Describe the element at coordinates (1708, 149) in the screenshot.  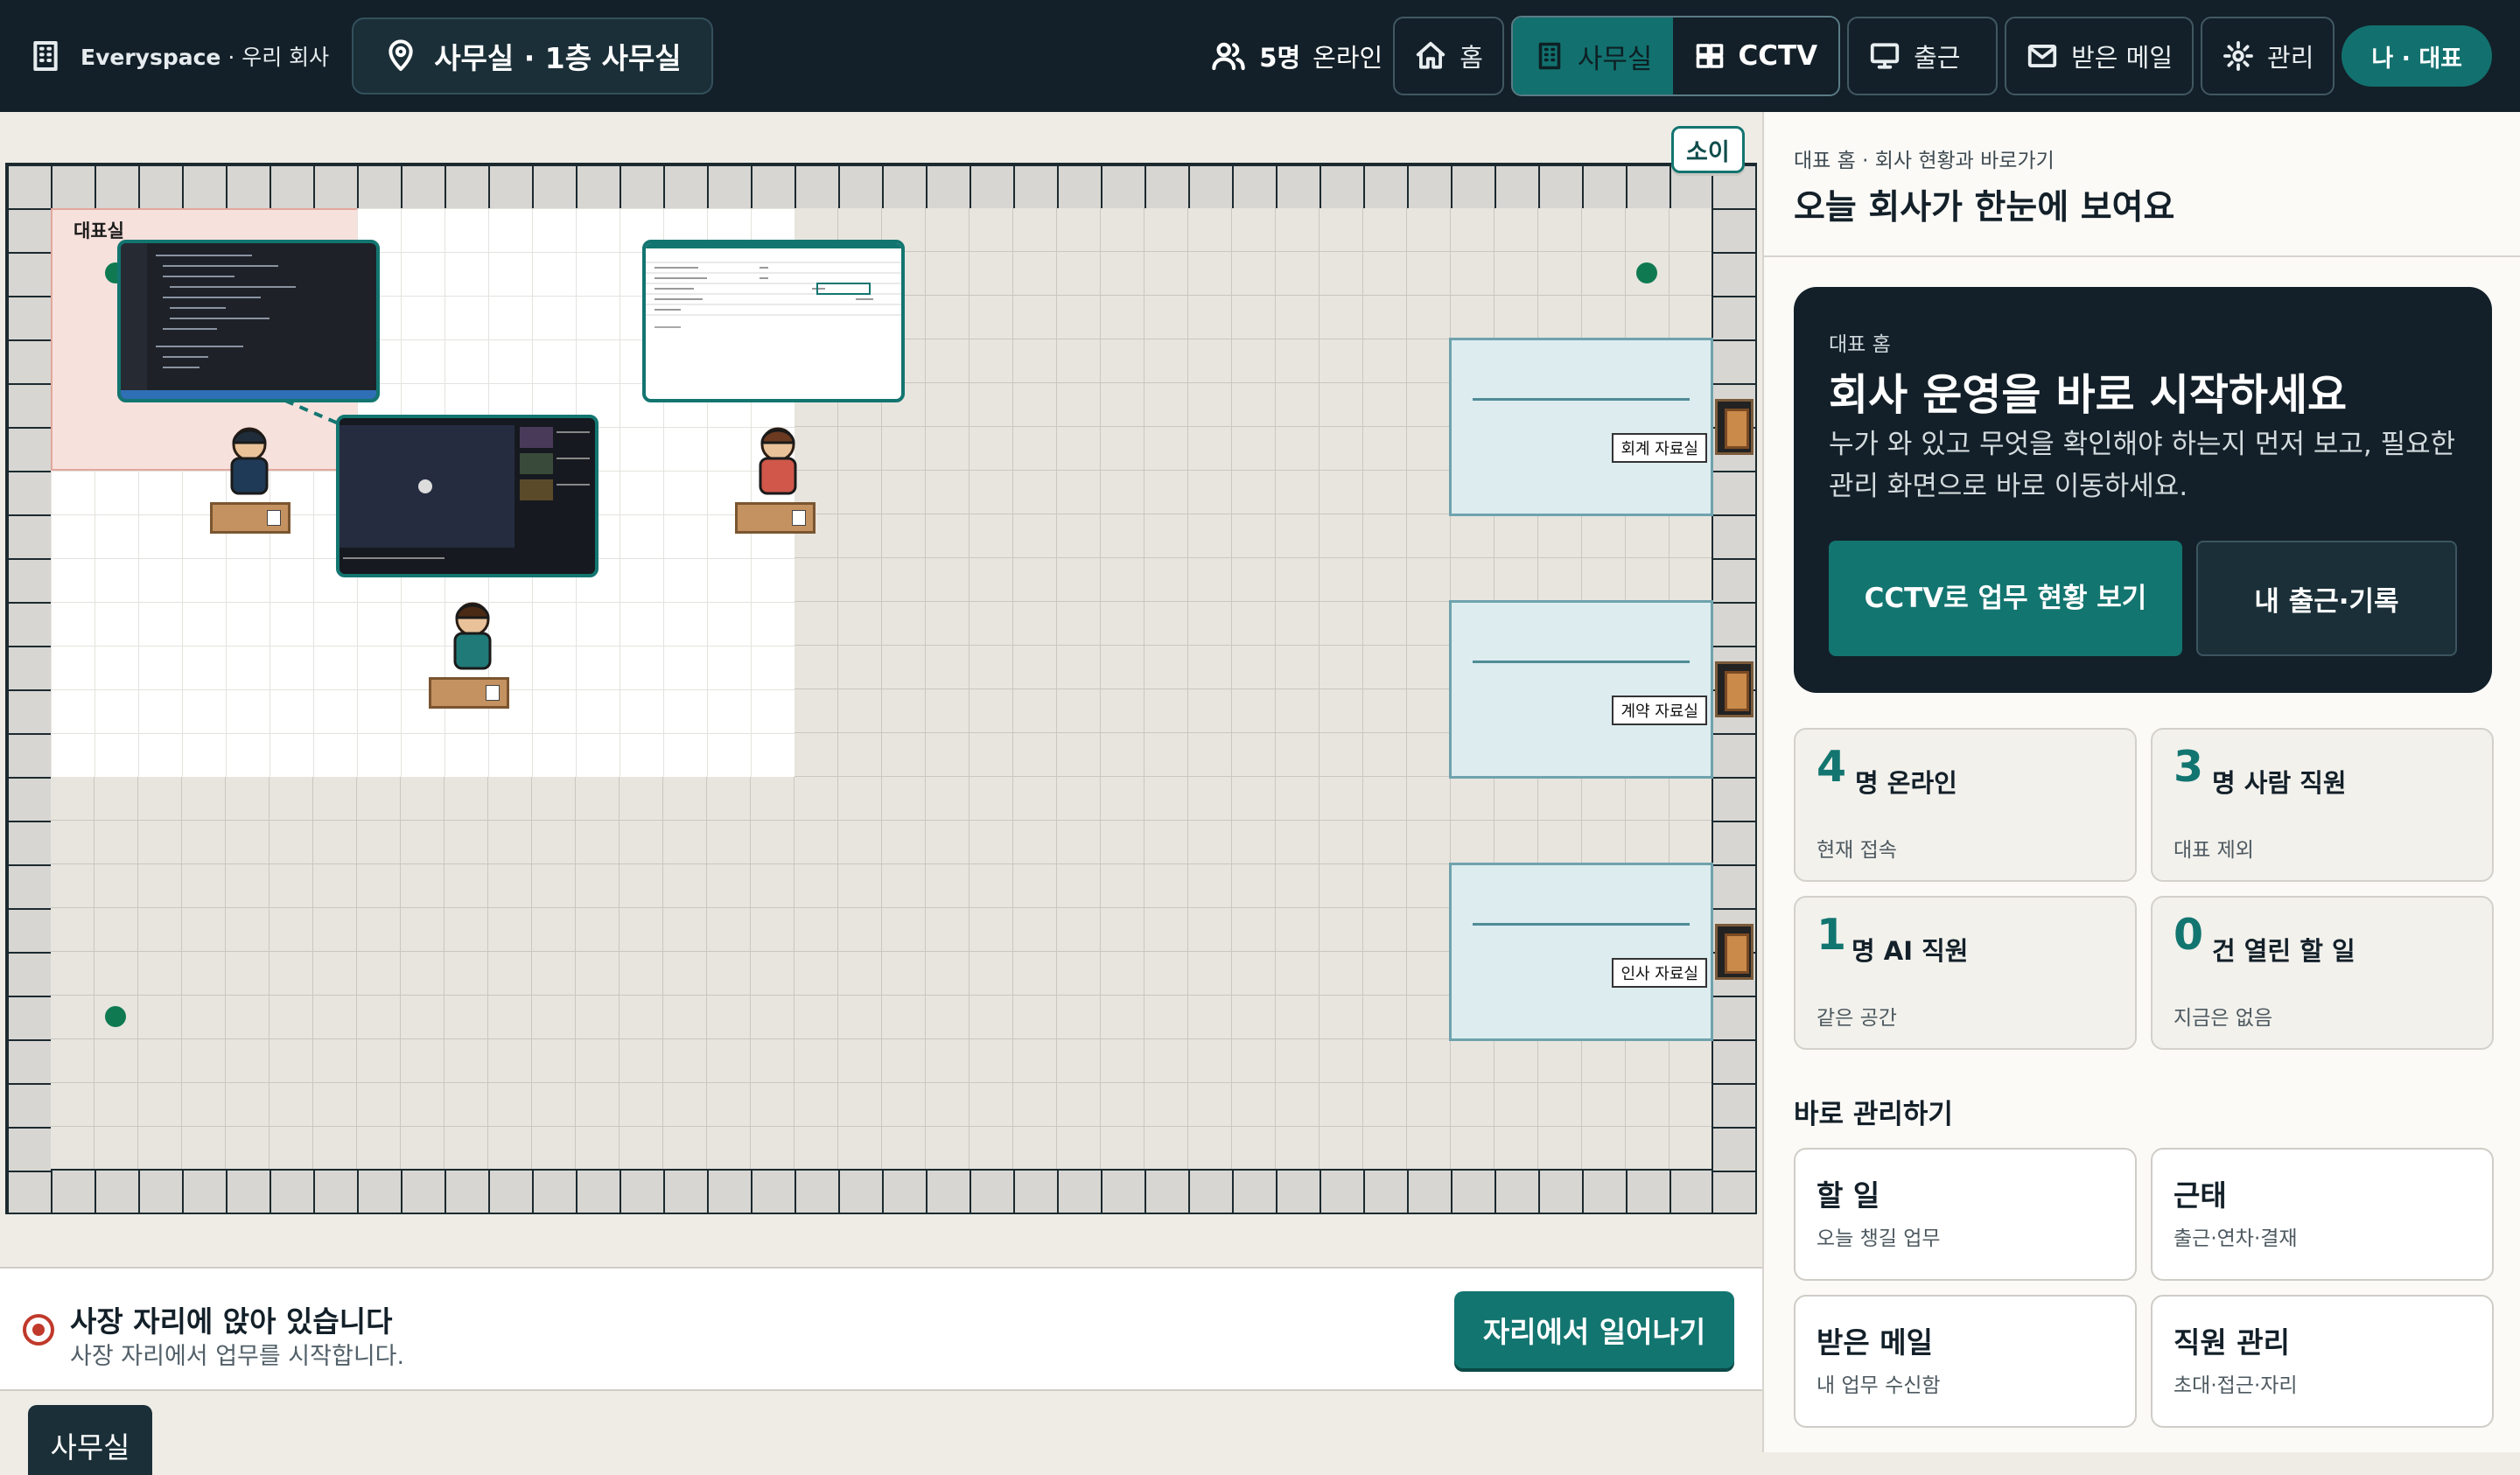
I see `user-badge-soi: 소이` at that location.